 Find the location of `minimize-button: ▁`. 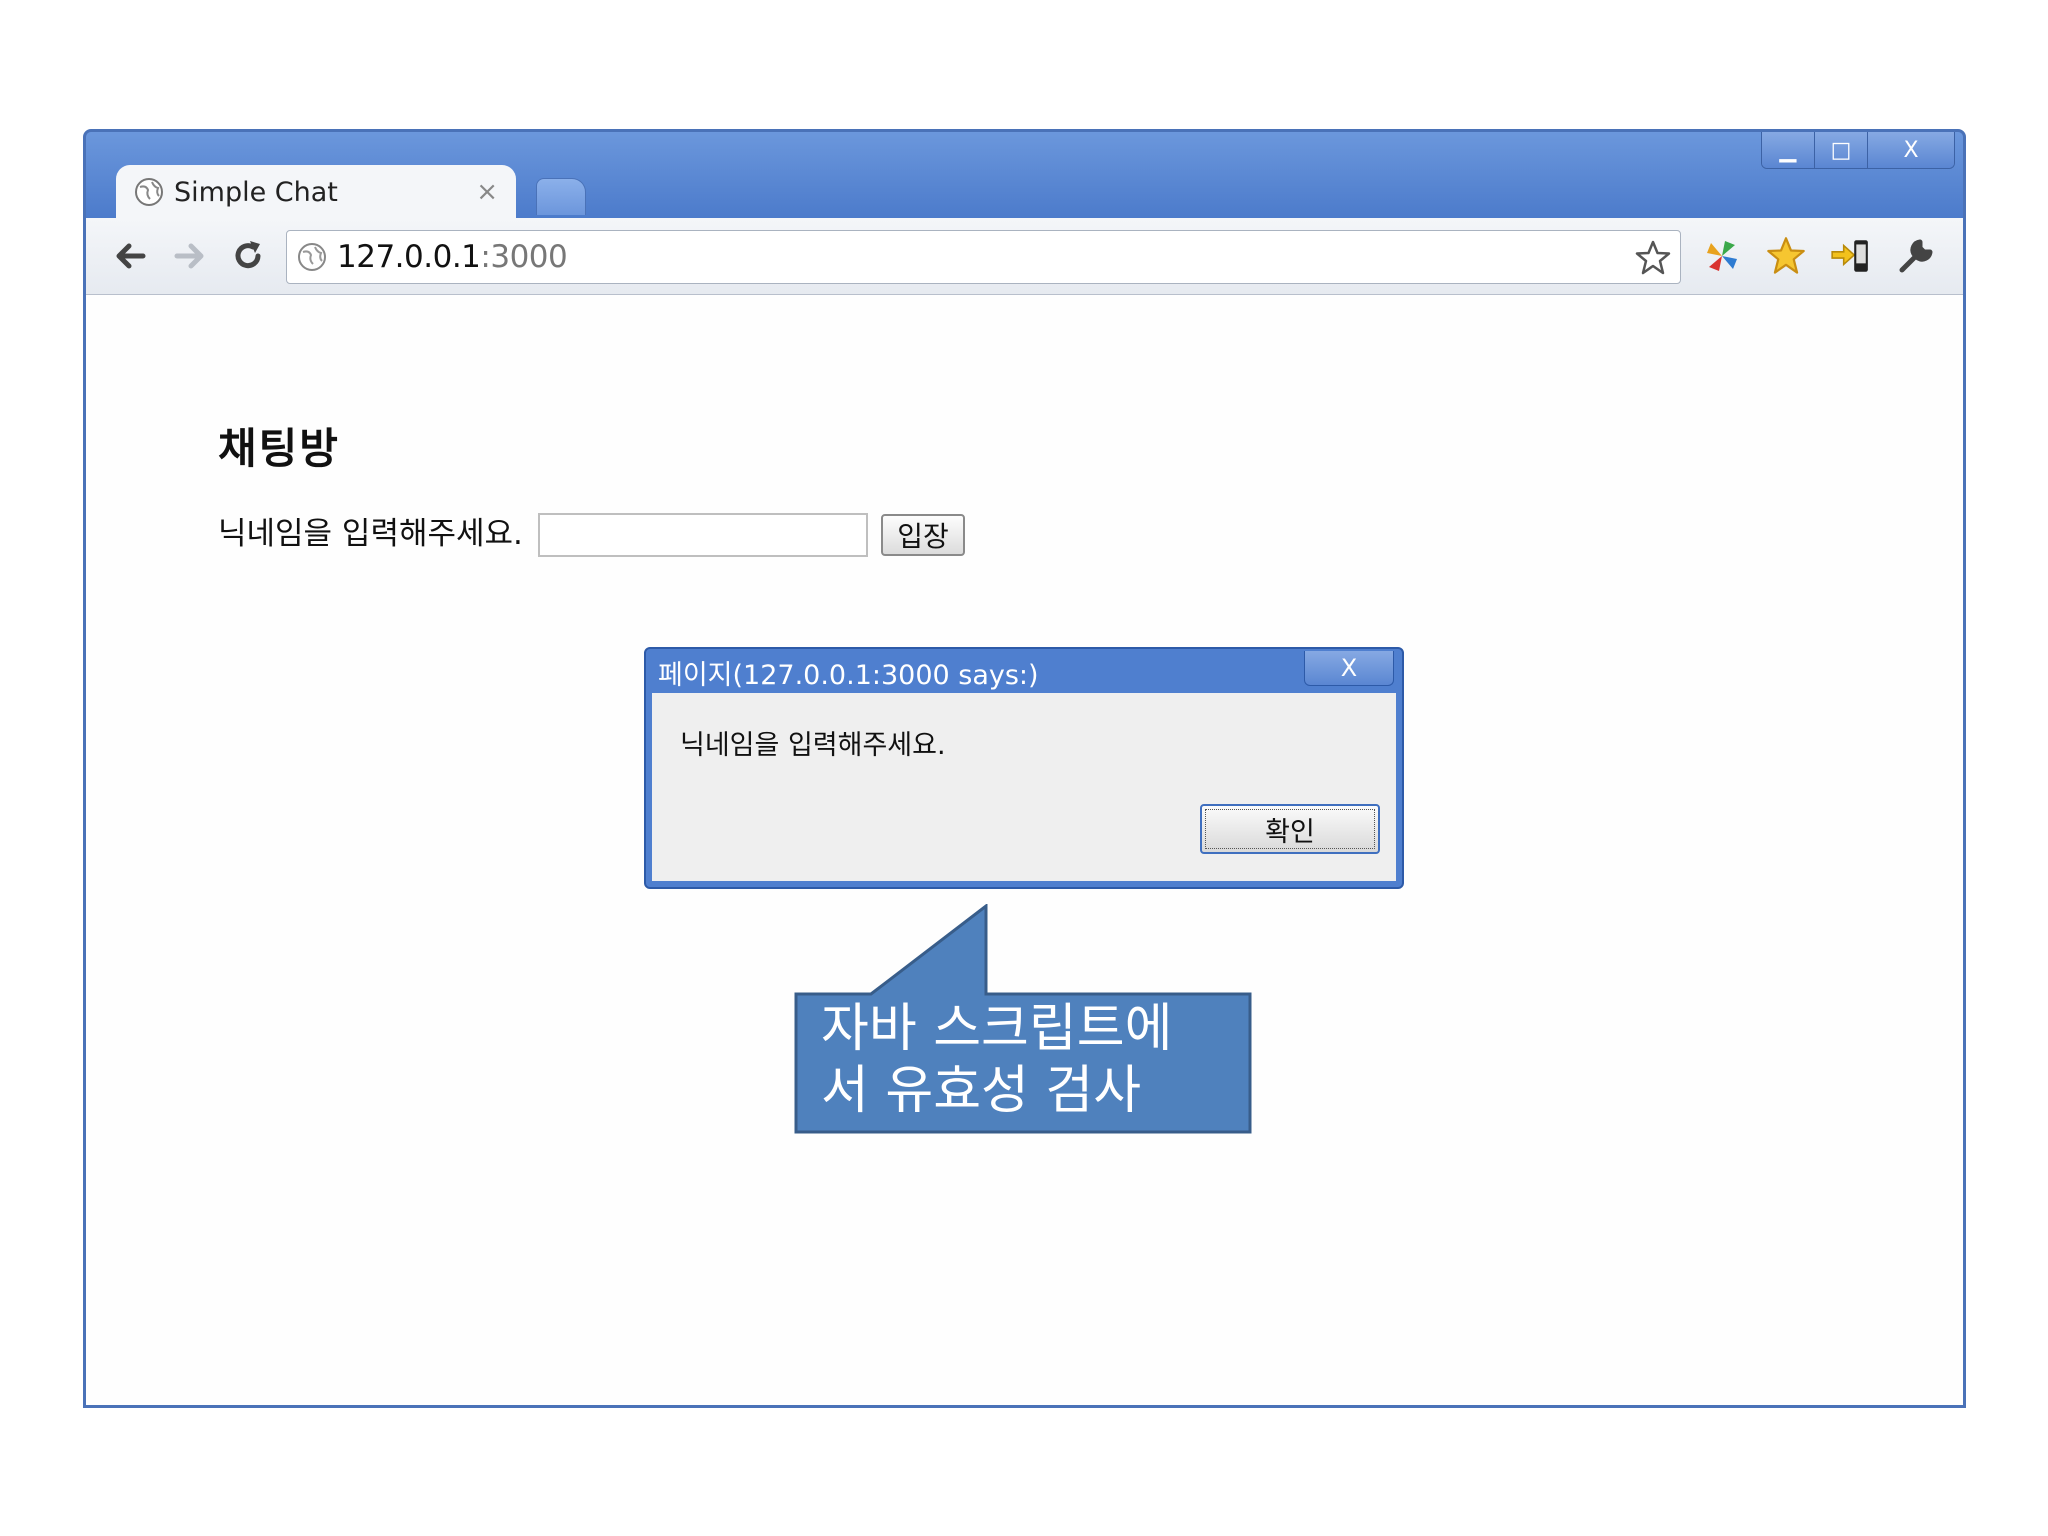

minimize-button: ▁ is located at coordinates (1788, 150).